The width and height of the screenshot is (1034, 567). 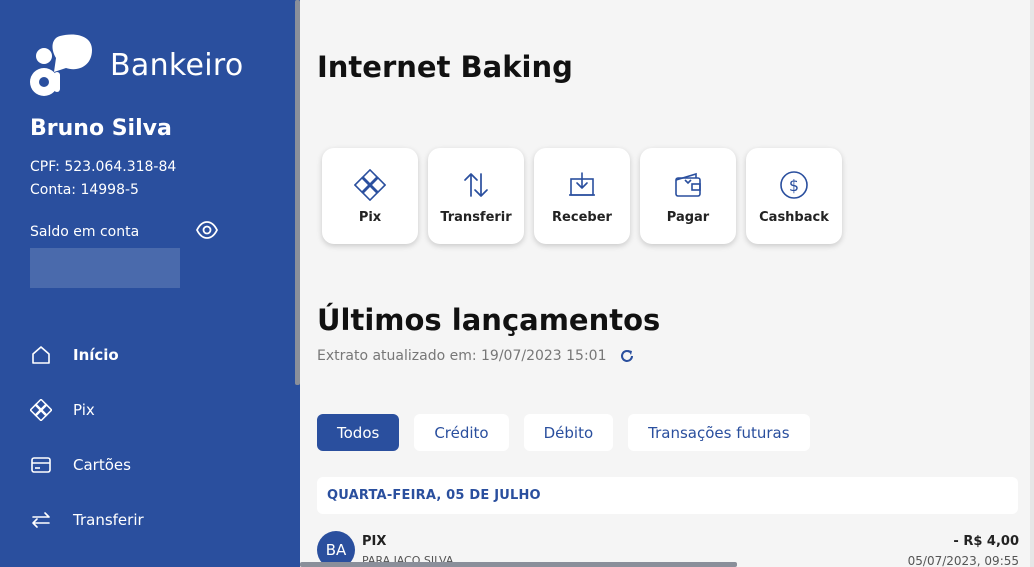 What do you see at coordinates (667, 495) in the screenshot?
I see `day-header: QUARTA-FEIRA, 05 DE JULHO` at bounding box center [667, 495].